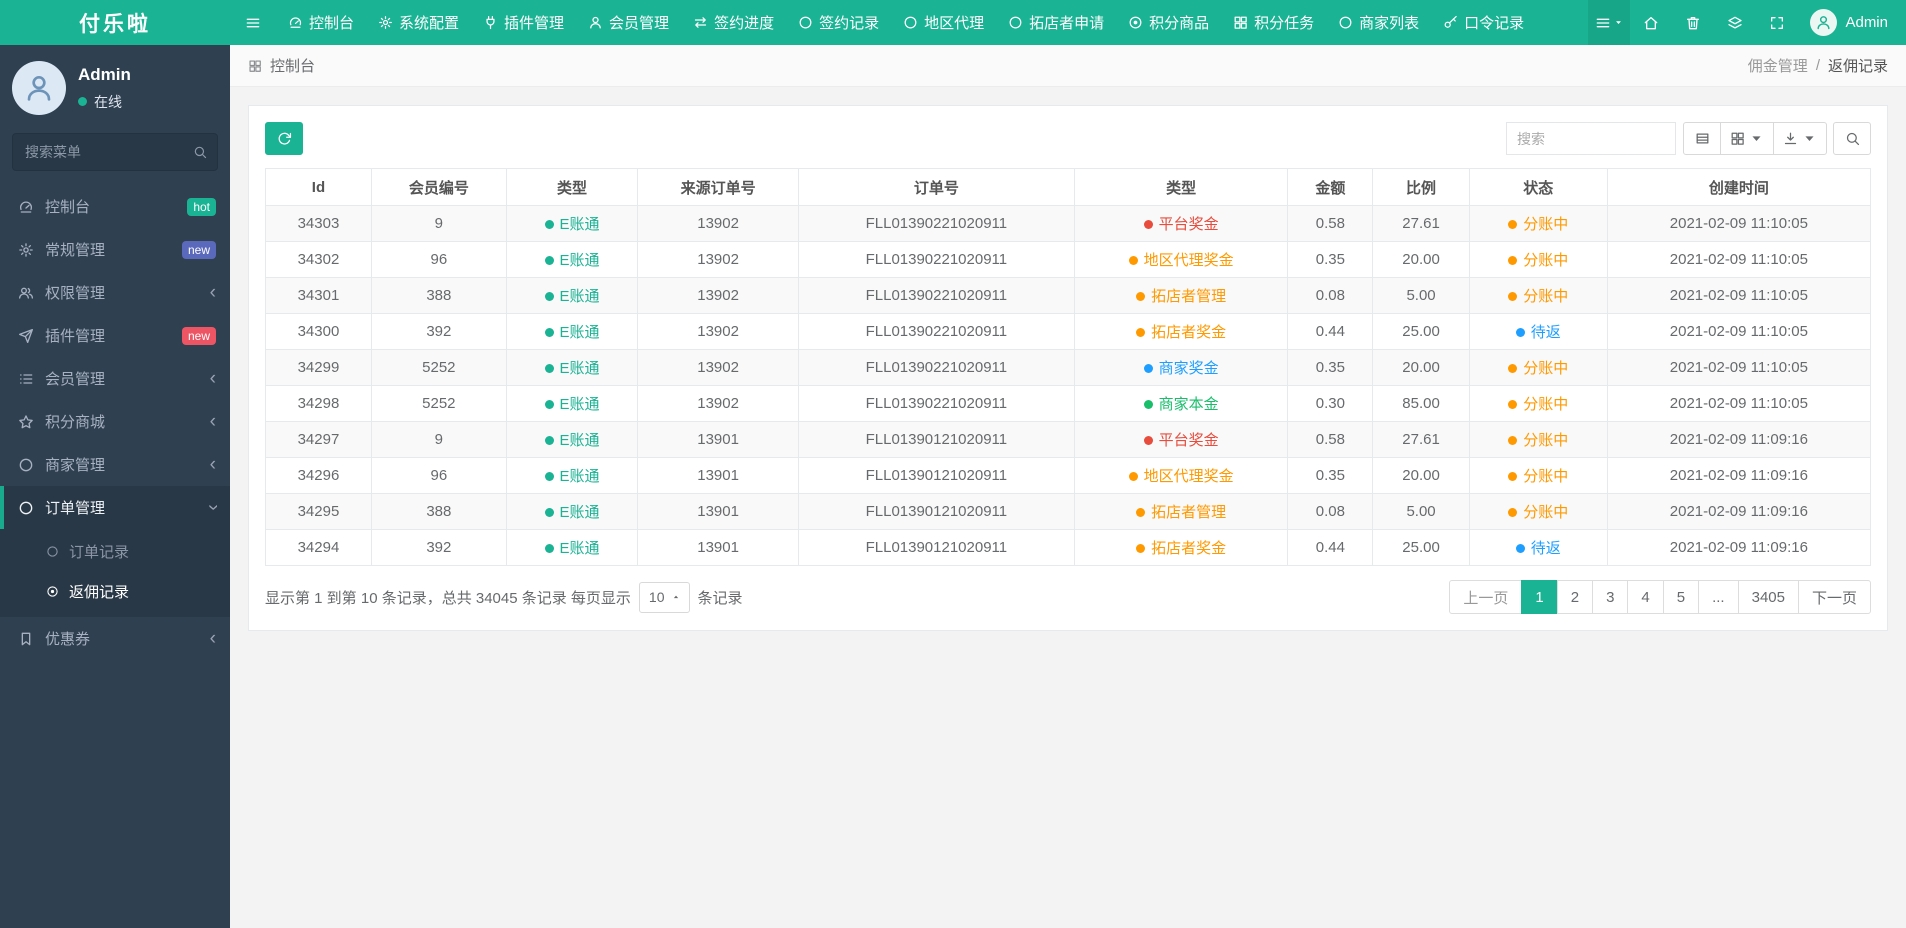 The image size is (1906, 928). I want to click on breadcrumb-section: 佣金管理, so click(1778, 65).